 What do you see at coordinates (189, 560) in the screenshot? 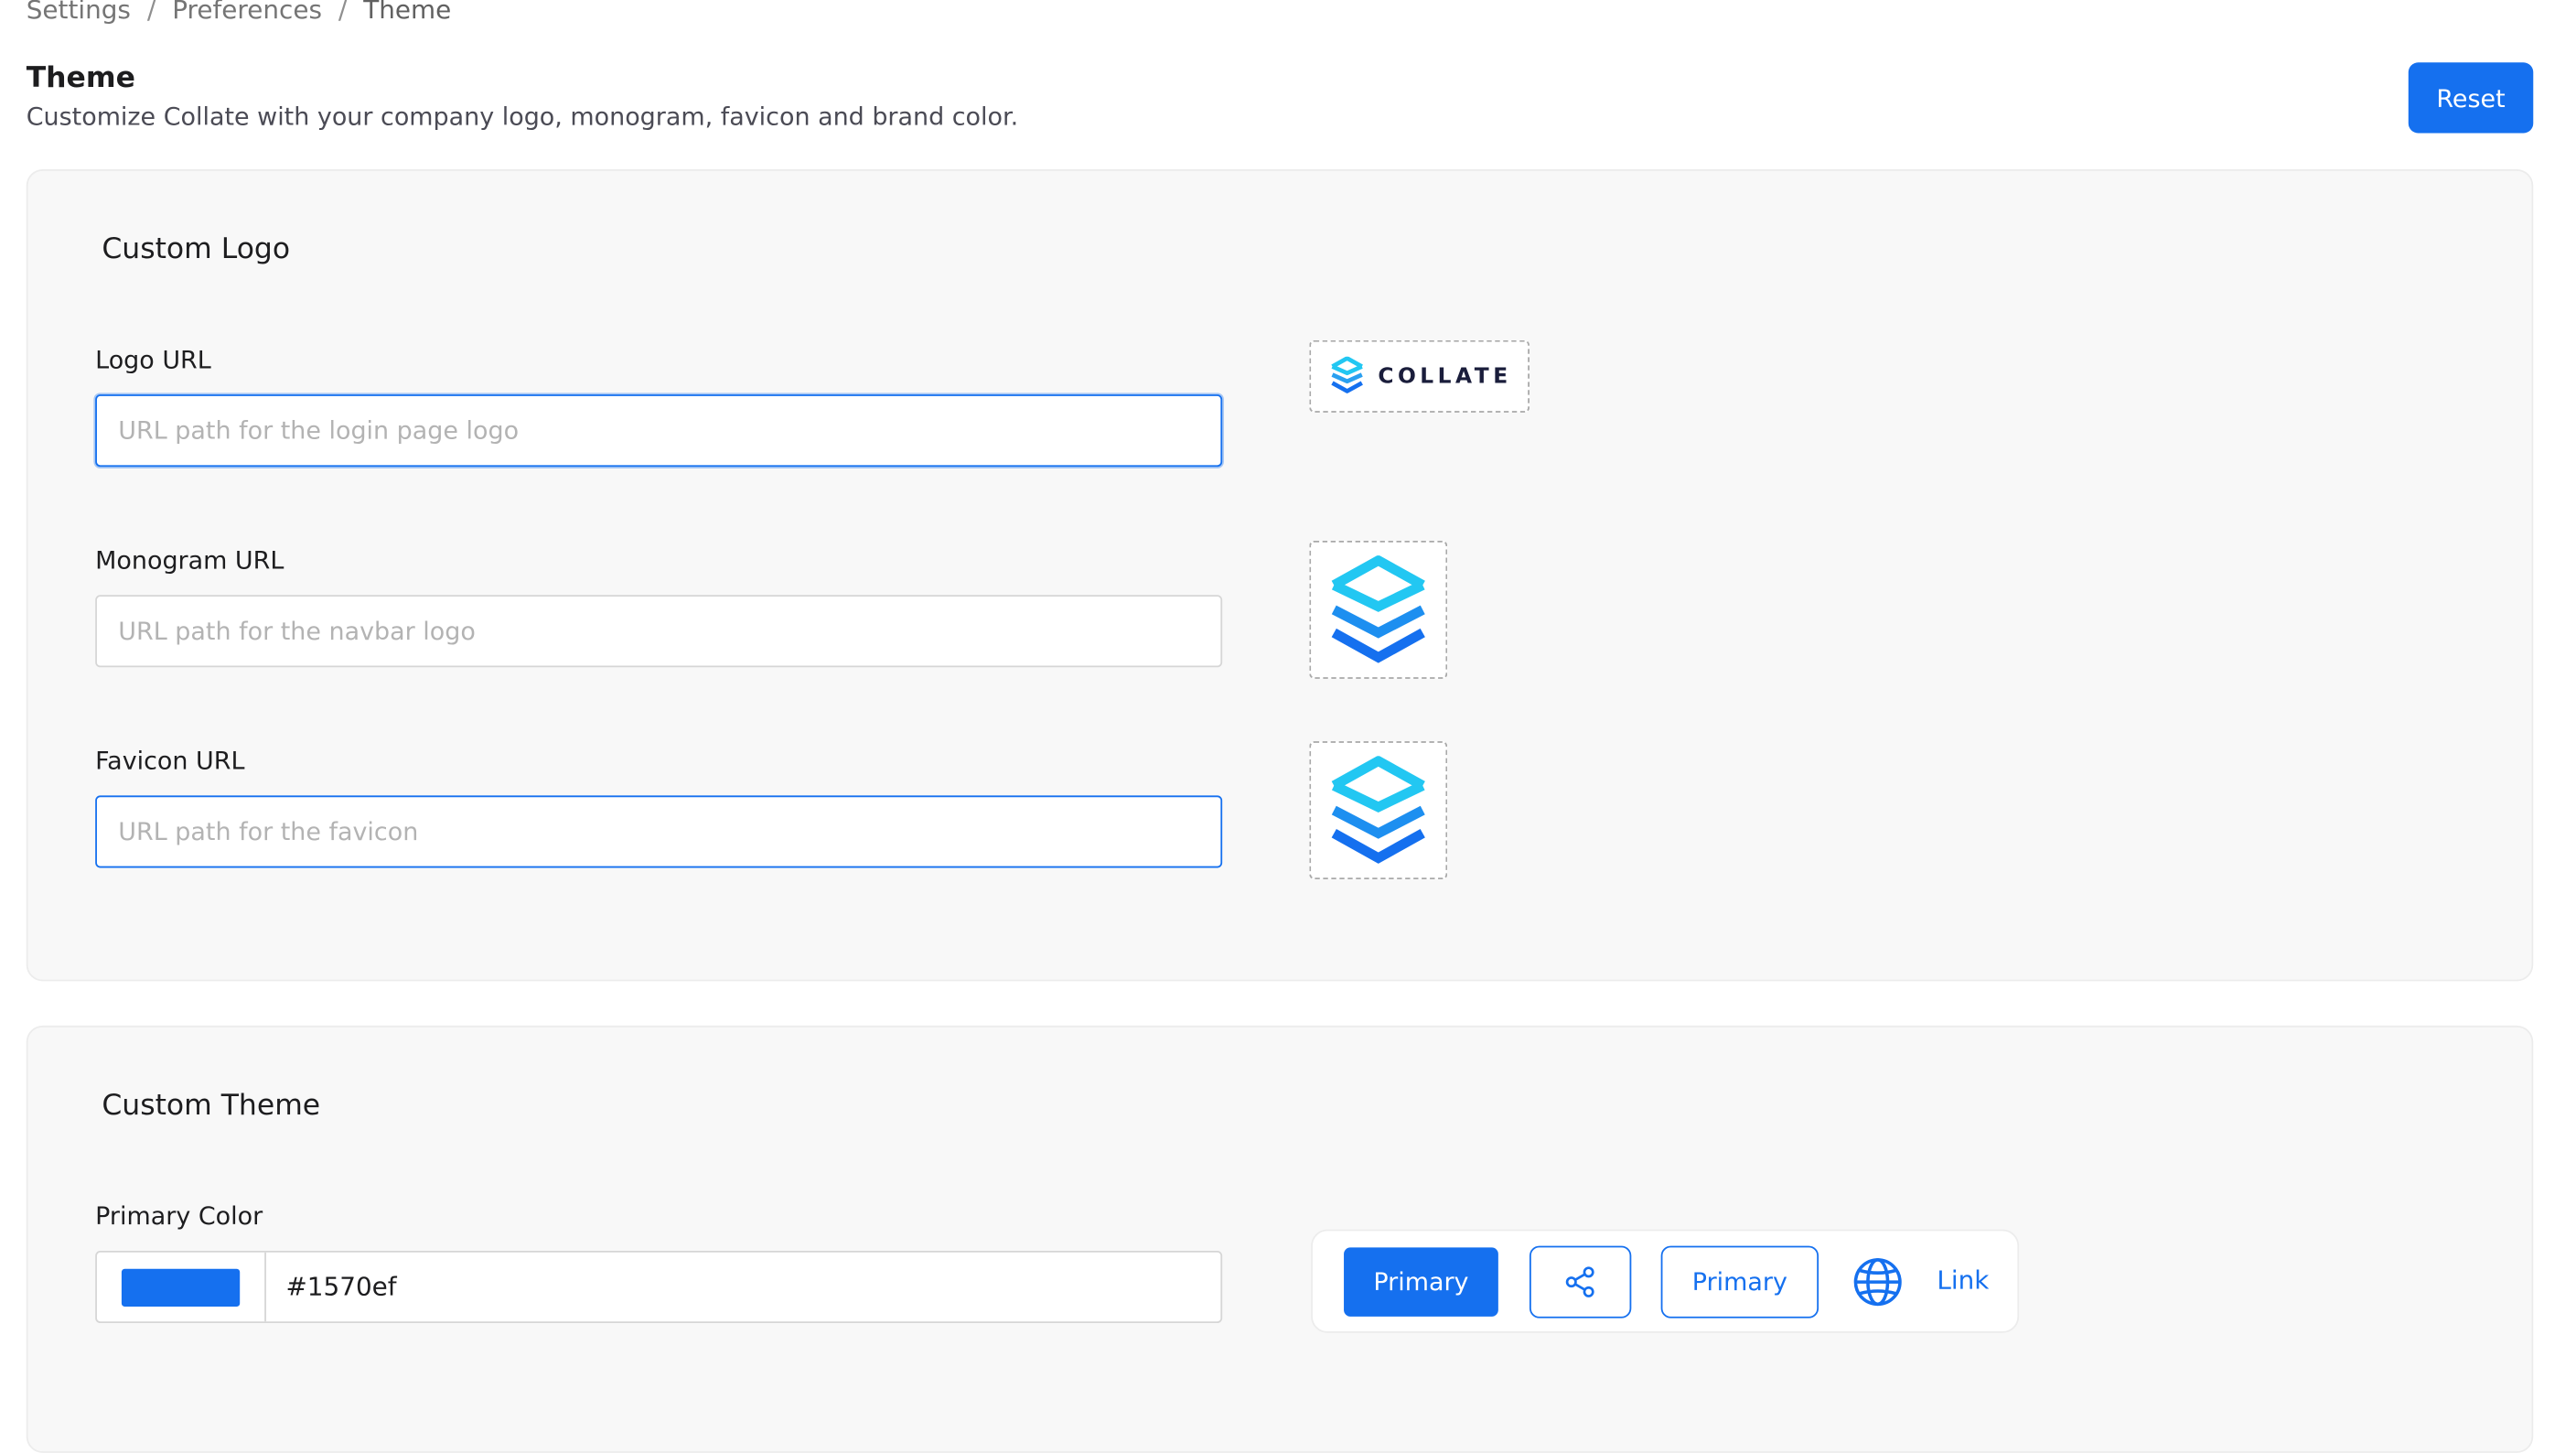
I see `monogram-url-label: Monogram URL` at bounding box center [189, 560].